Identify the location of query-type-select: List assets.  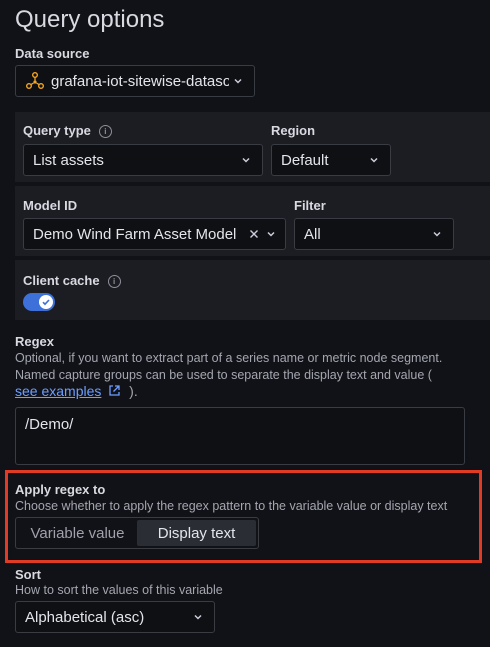
(143, 160).